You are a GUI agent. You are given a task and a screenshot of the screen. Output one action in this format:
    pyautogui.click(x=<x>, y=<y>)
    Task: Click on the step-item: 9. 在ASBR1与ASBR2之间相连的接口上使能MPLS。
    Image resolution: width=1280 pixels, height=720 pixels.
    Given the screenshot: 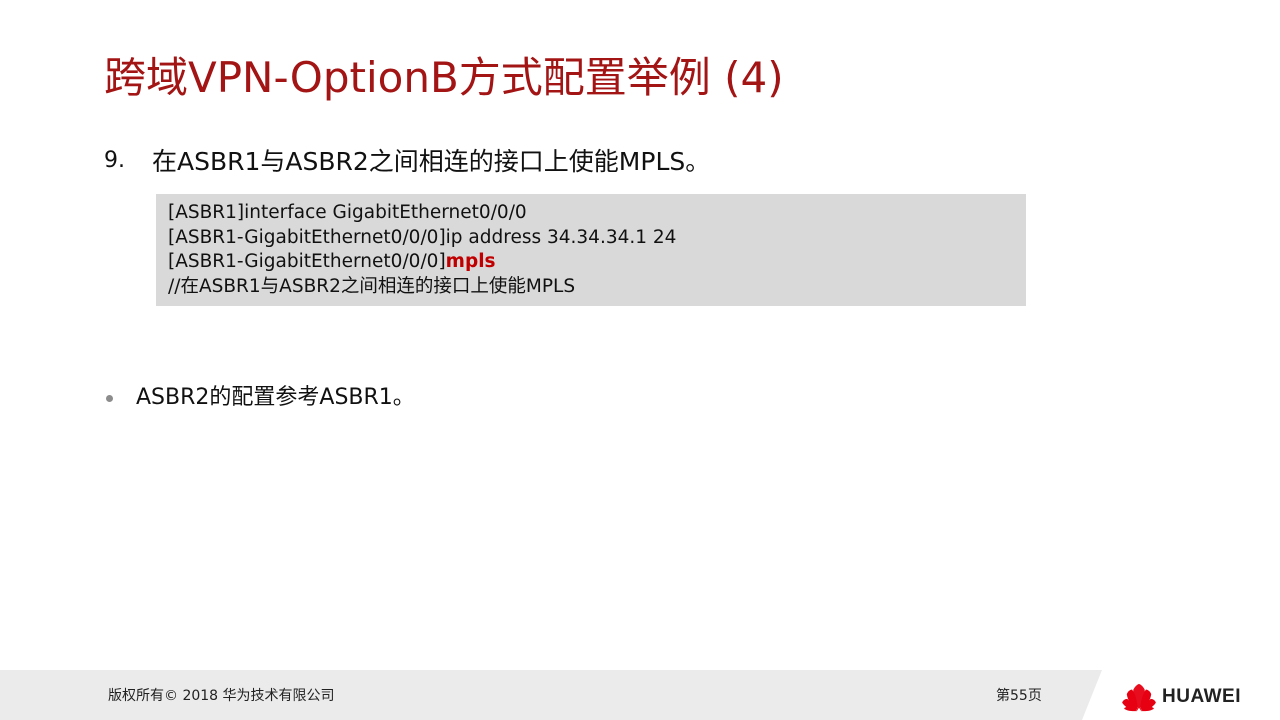 What is the action you would take?
    pyautogui.click(x=407, y=160)
    